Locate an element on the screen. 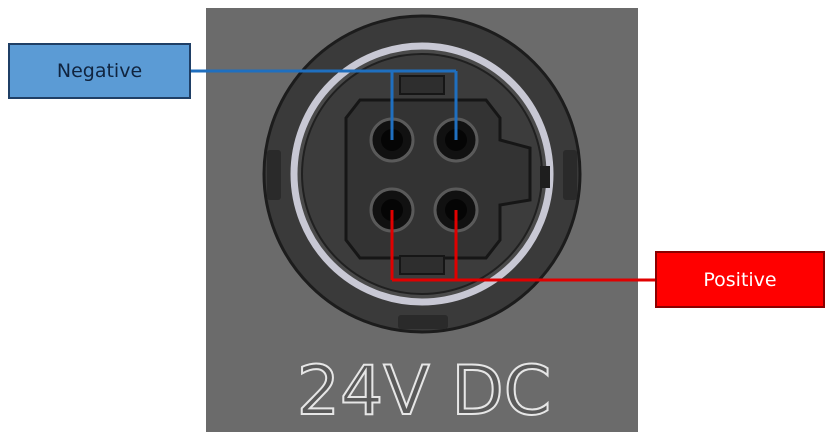  positive-callout: Positive is located at coordinates (740, 279).